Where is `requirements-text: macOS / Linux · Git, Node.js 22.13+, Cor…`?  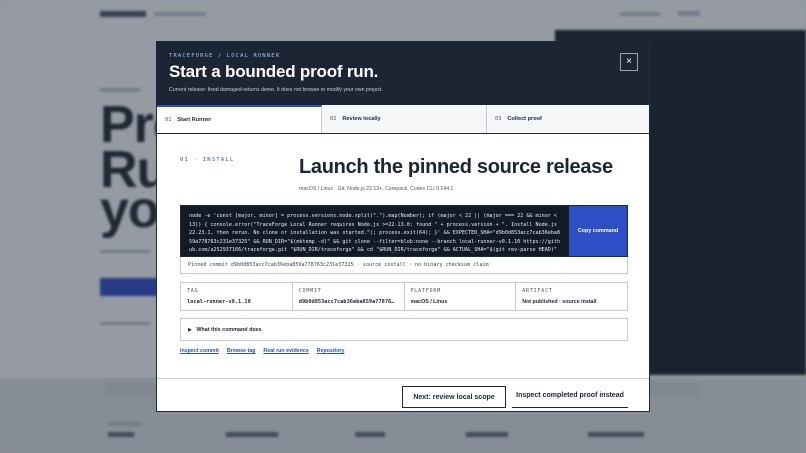
requirements-text: macOS / Linux · Git, Node.js 22.13+, Cor… is located at coordinates (376, 189).